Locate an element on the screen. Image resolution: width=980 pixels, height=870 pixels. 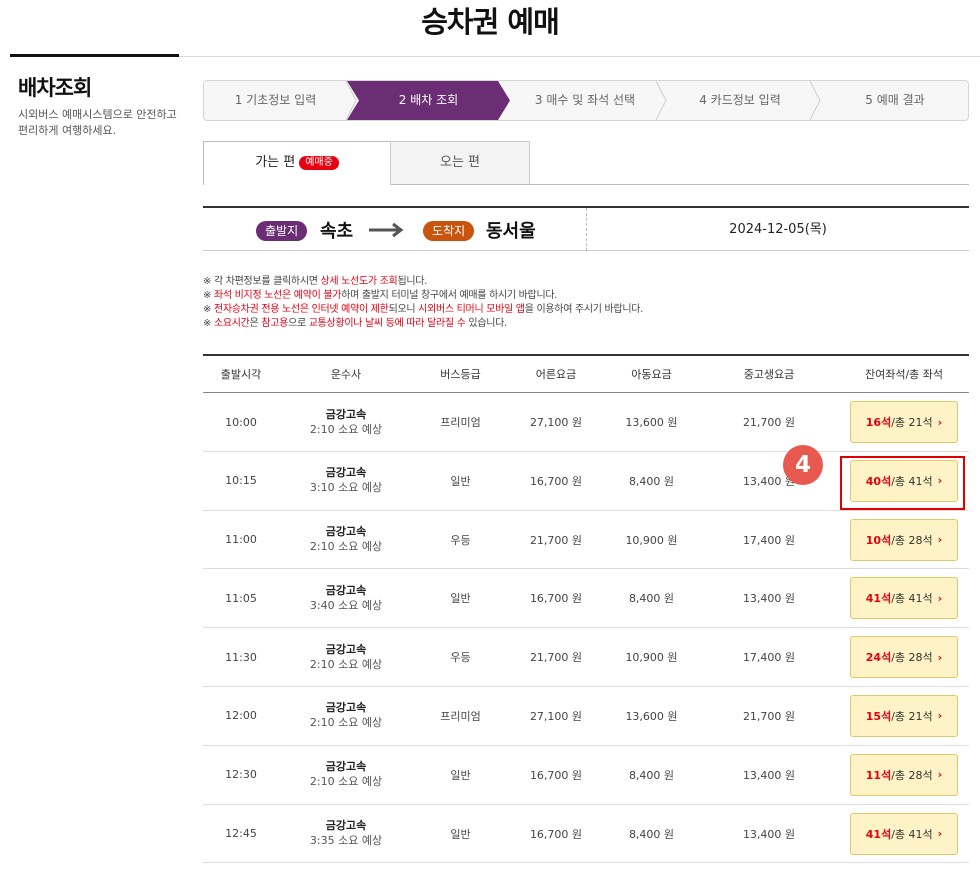
departure-time: 12:45 is located at coordinates (241, 834).